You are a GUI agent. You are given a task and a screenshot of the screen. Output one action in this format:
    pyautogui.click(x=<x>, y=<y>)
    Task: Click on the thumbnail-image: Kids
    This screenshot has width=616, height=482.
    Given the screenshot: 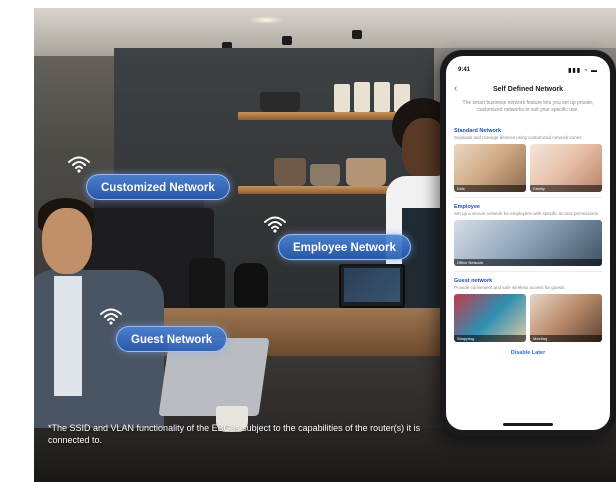 What is the action you would take?
    pyautogui.click(x=490, y=168)
    